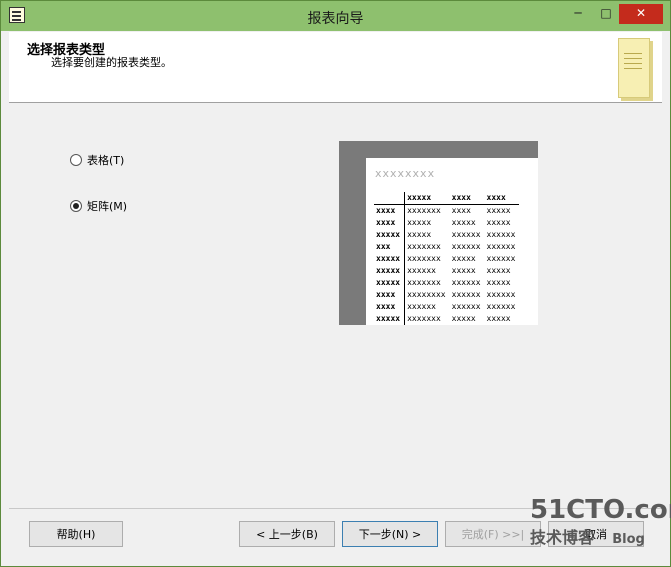 The height and width of the screenshot is (567, 671). What do you see at coordinates (76, 206) in the screenshot?
I see `radio-button-matrix` at bounding box center [76, 206].